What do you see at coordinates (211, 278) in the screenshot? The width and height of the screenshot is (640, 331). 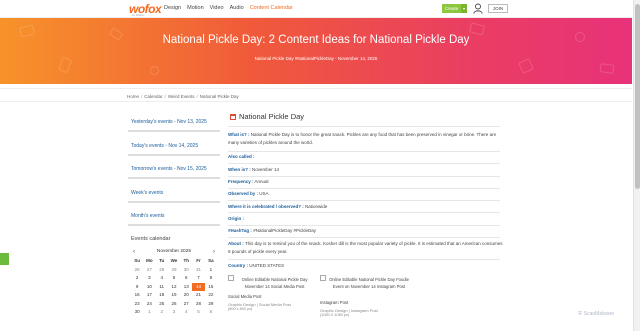 I see `calendar-day: 8` at bounding box center [211, 278].